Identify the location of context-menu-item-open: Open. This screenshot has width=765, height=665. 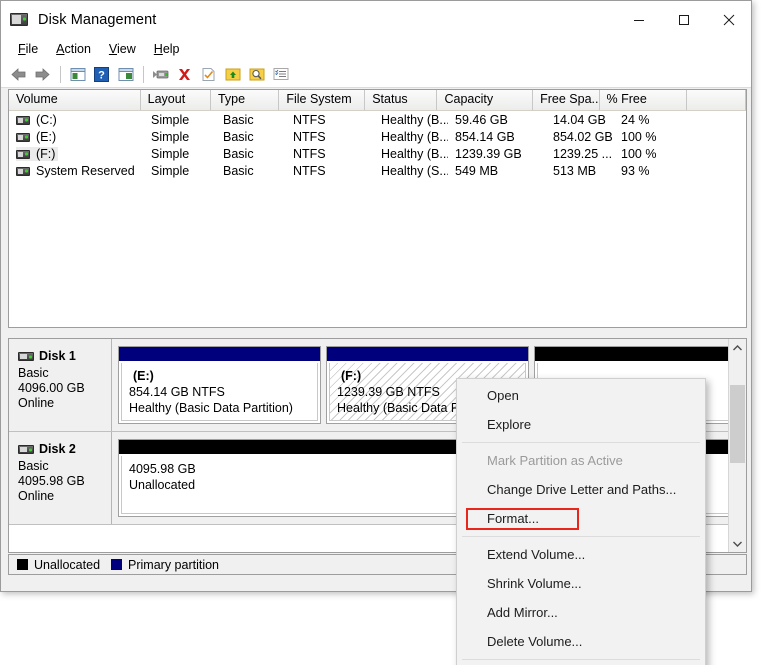
(581, 395).